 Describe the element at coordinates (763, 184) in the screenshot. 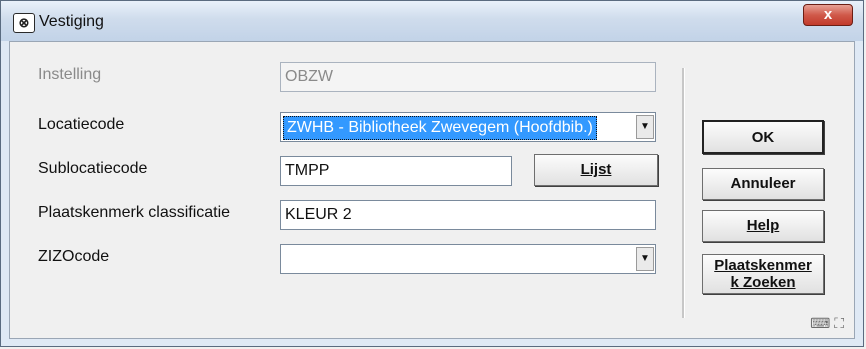

I see `annuleer-button: Annuleer` at that location.